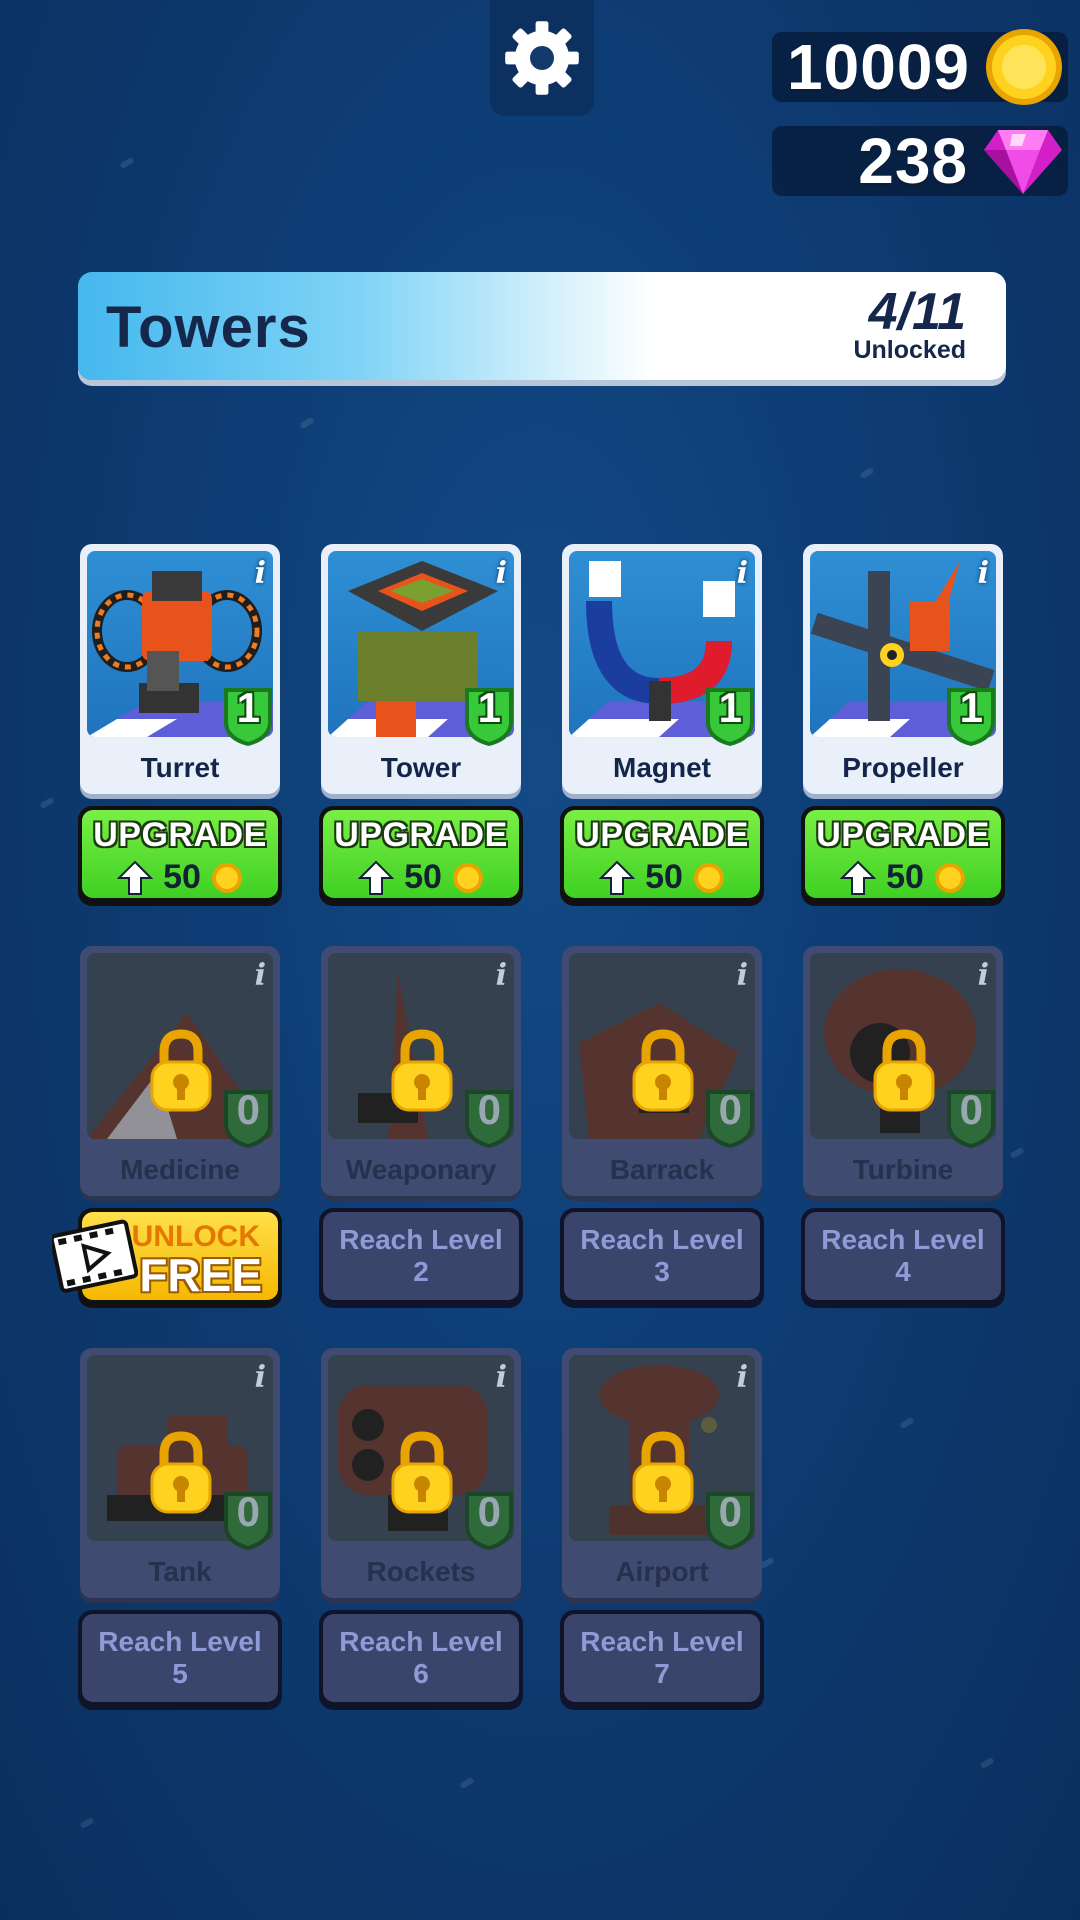 This screenshot has width=1080, height=1920. I want to click on tower-card-medicine: i 0 Medicine, so click(180, 1071).